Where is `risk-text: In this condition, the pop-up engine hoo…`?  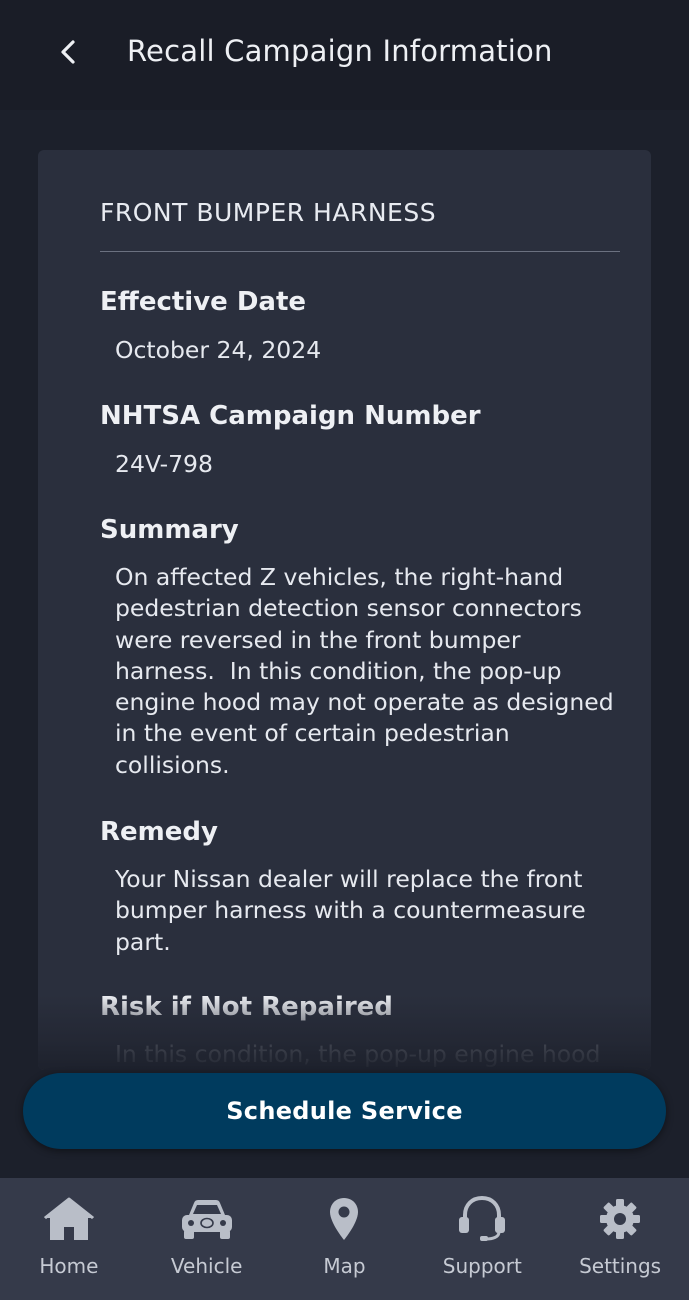 risk-text: In this condition, the pop-up engine hoo… is located at coordinates (358, 1054).